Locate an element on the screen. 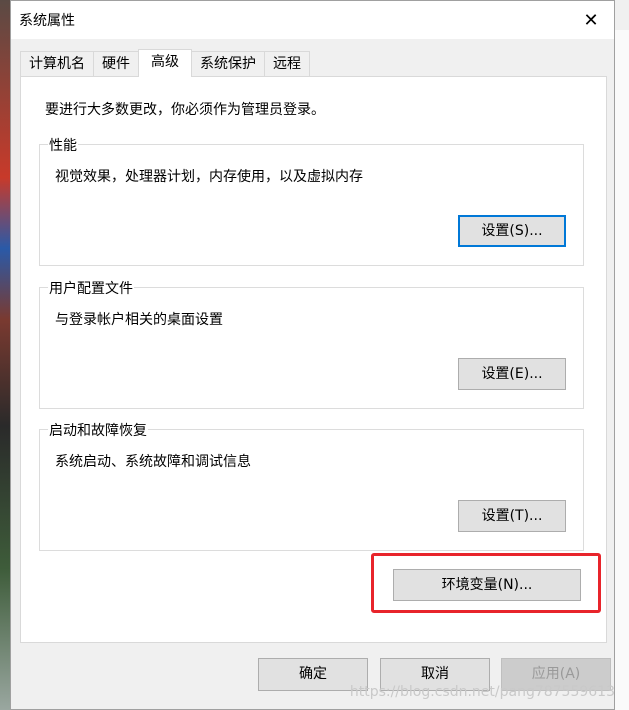  tab-advanced: 高级 is located at coordinates (165, 63).